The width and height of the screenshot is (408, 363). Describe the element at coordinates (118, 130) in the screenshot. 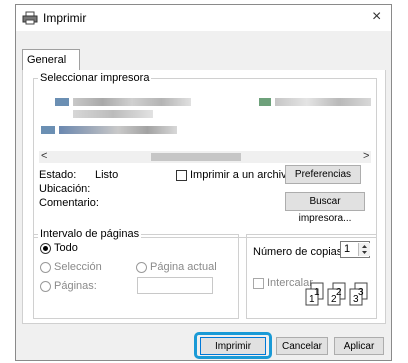

I see `printer-item-3-label` at that location.